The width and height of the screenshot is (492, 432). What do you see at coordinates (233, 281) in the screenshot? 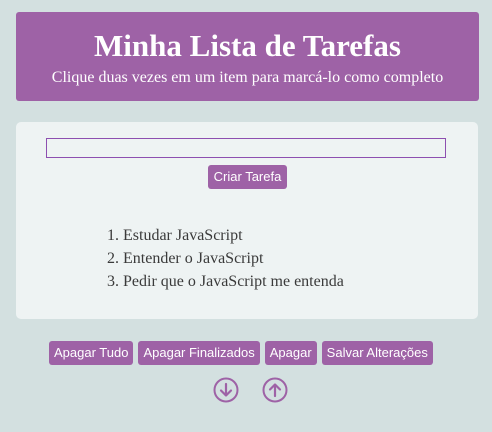
I see `task-item: Pedir que o JavaScript me entenda` at bounding box center [233, 281].